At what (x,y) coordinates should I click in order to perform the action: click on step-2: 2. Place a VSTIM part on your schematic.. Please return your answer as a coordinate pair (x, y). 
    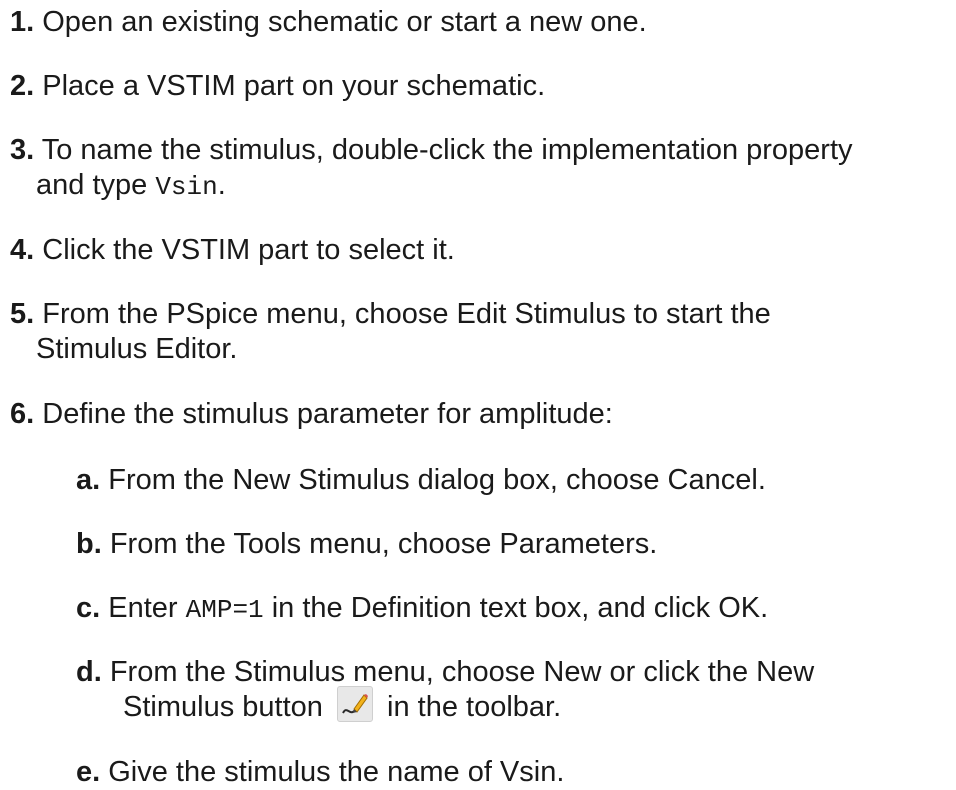
    Looking at the image, I should click on (480, 86).